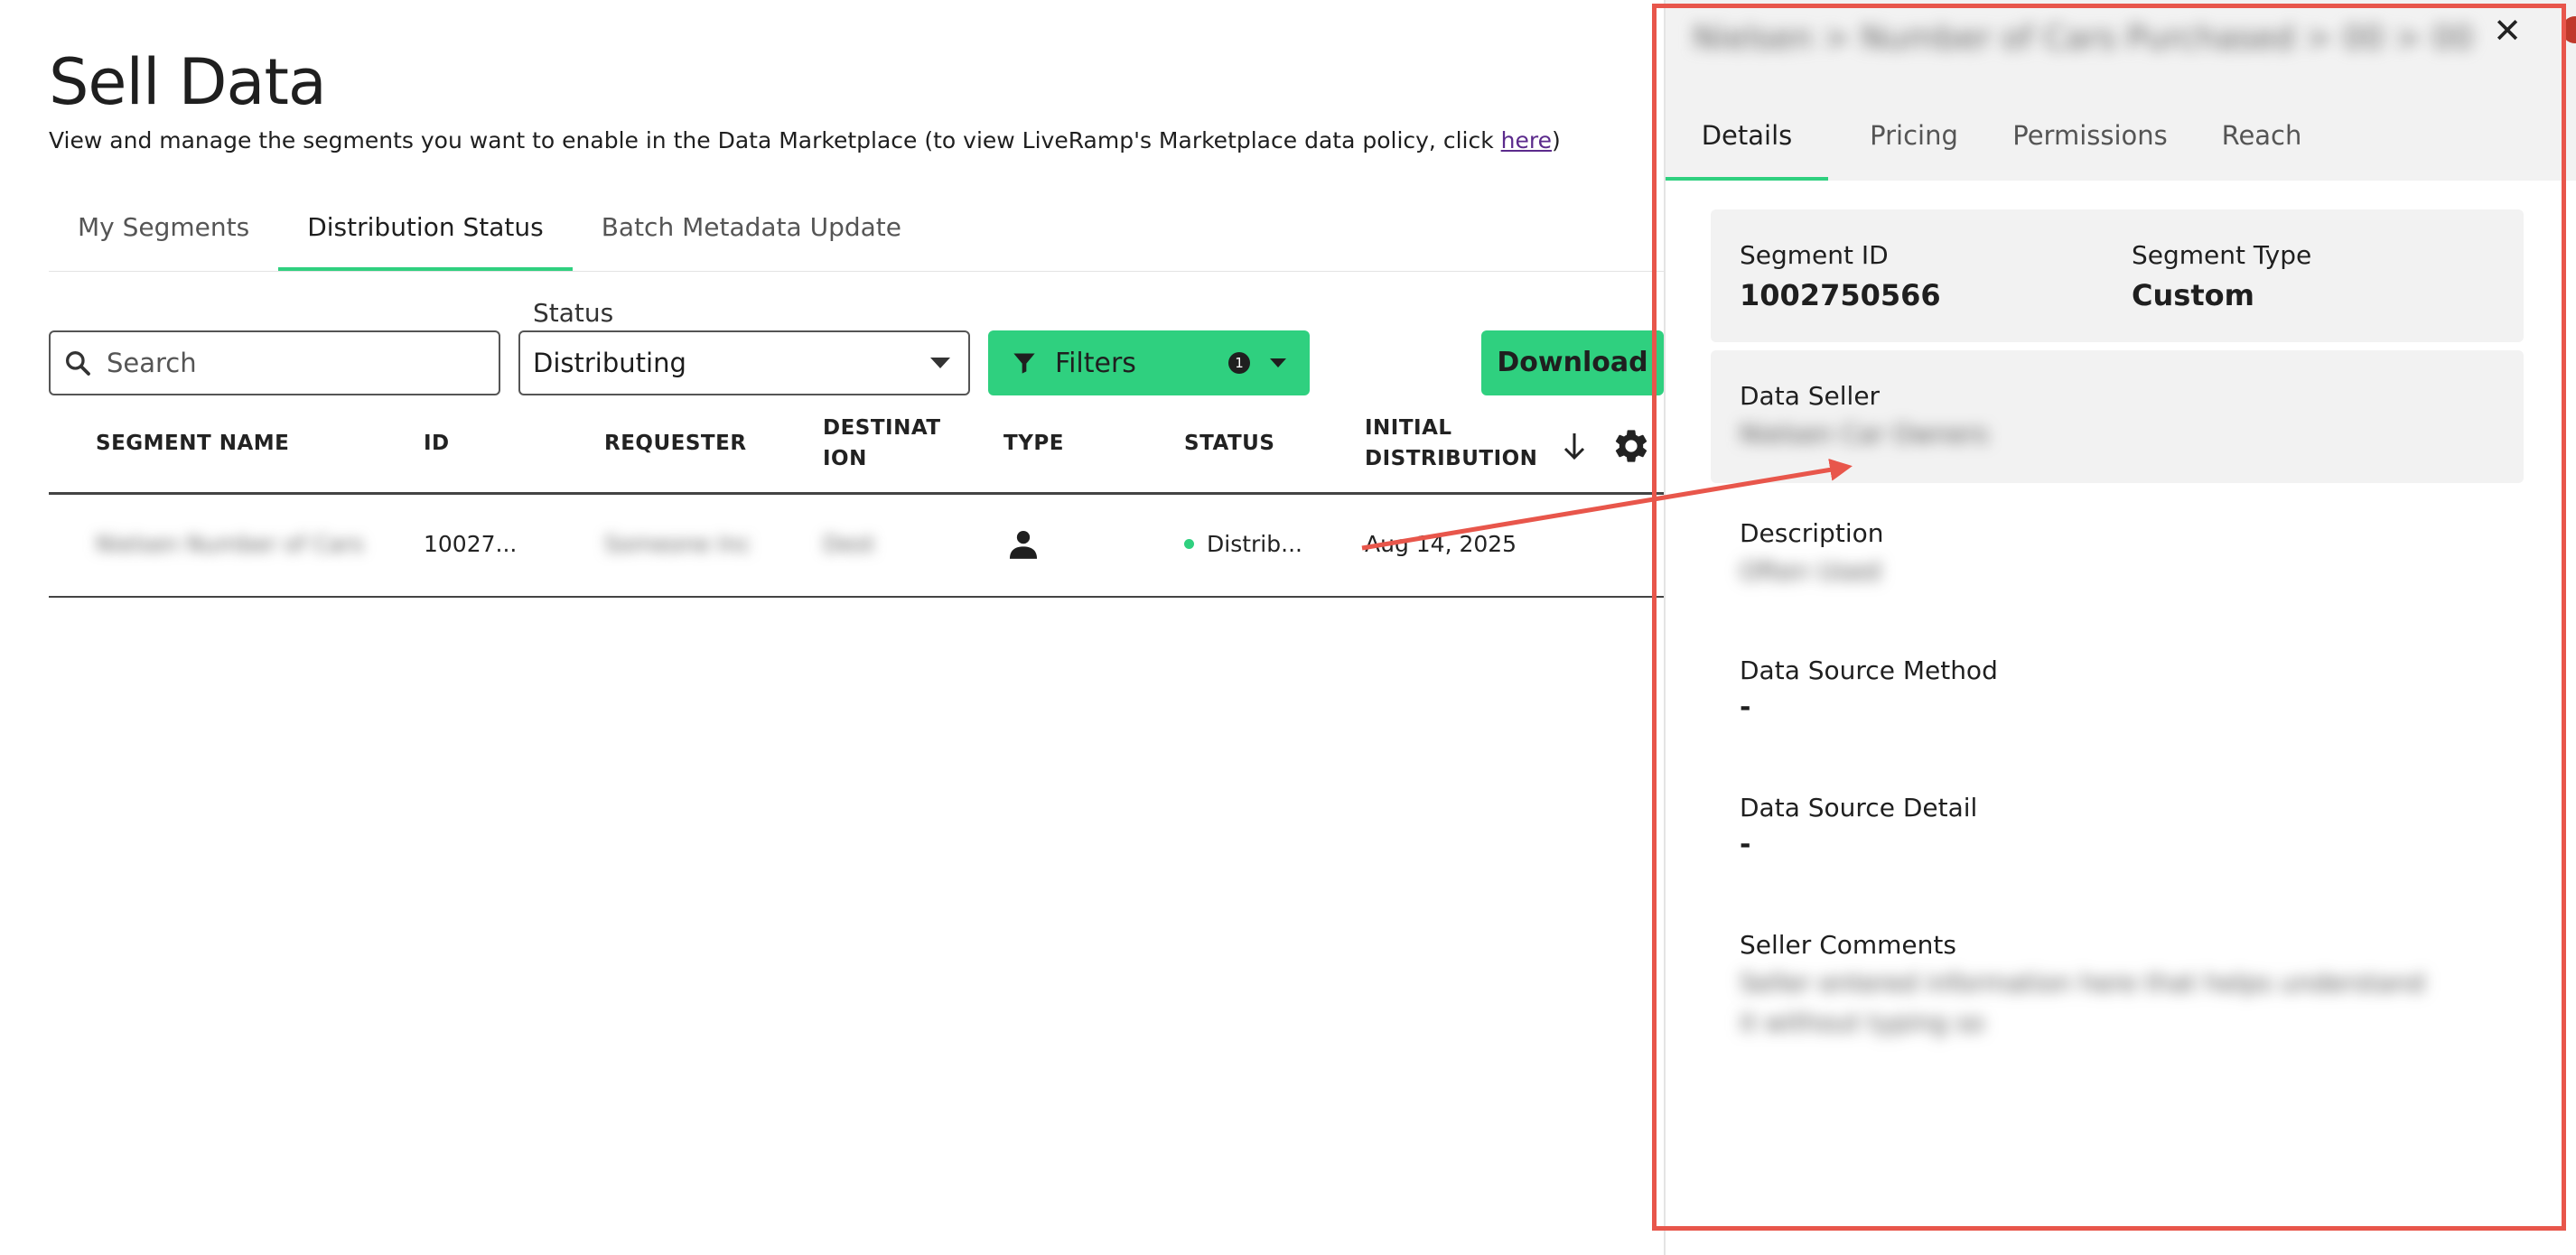 This screenshot has height=1255, width=2576. I want to click on tab-reach: Reach, so click(2261, 140).